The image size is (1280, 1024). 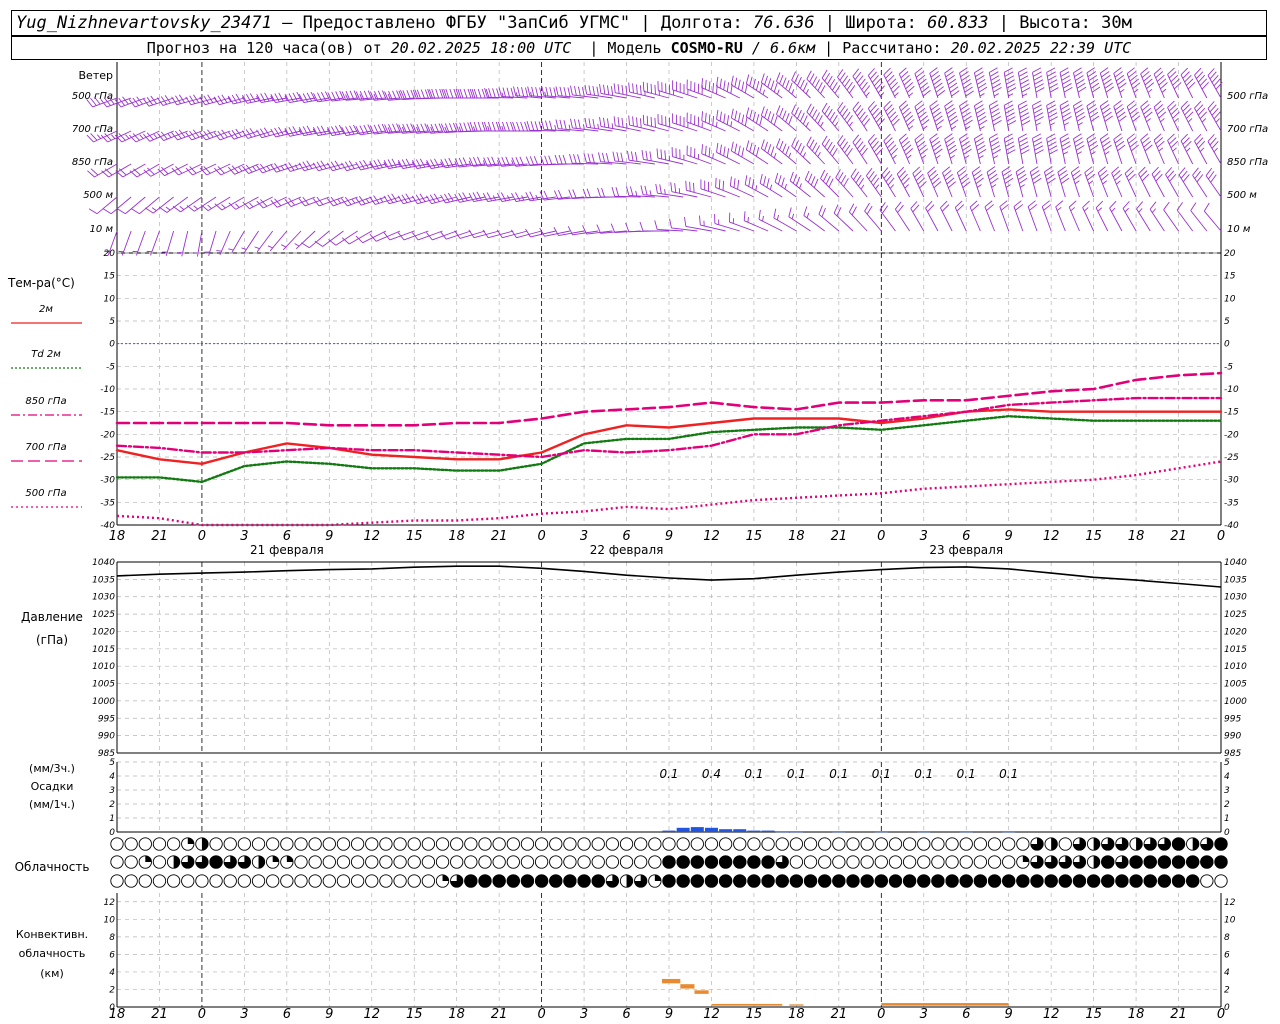 I want to click on prec-ytick-right: 1, so click(x=1227, y=819).